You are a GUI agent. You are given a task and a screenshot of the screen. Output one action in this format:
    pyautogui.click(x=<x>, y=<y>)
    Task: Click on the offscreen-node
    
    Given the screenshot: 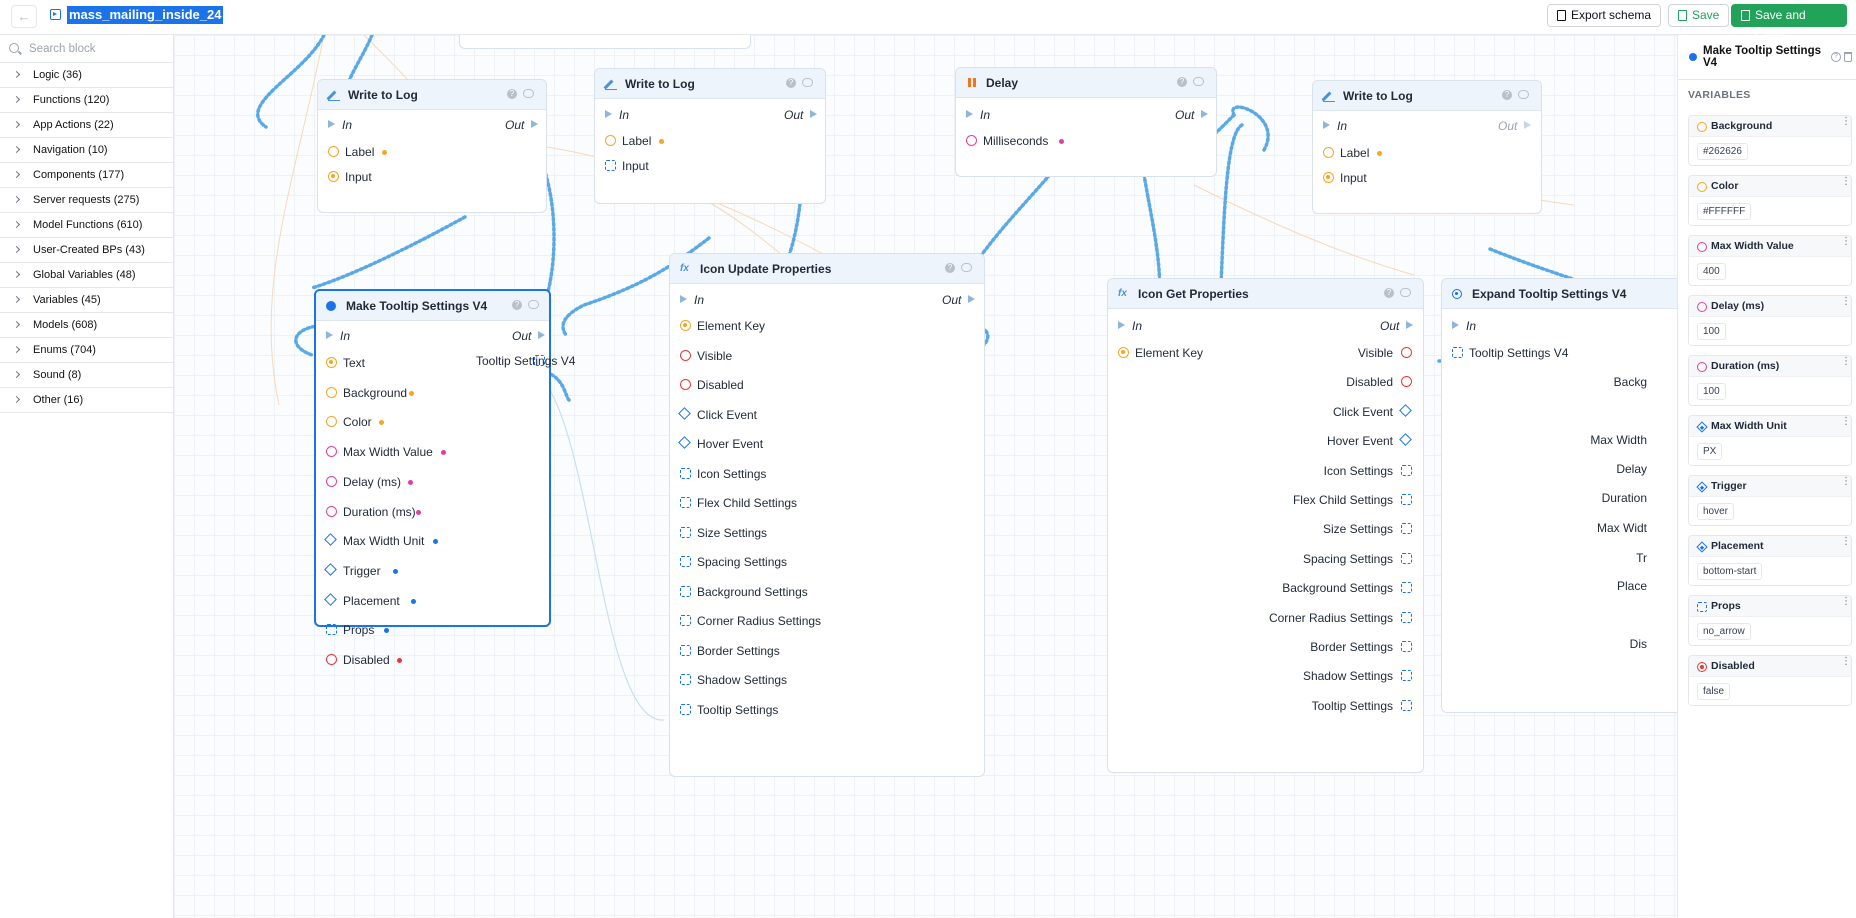 What is the action you would take?
    pyautogui.click(x=605, y=42)
    